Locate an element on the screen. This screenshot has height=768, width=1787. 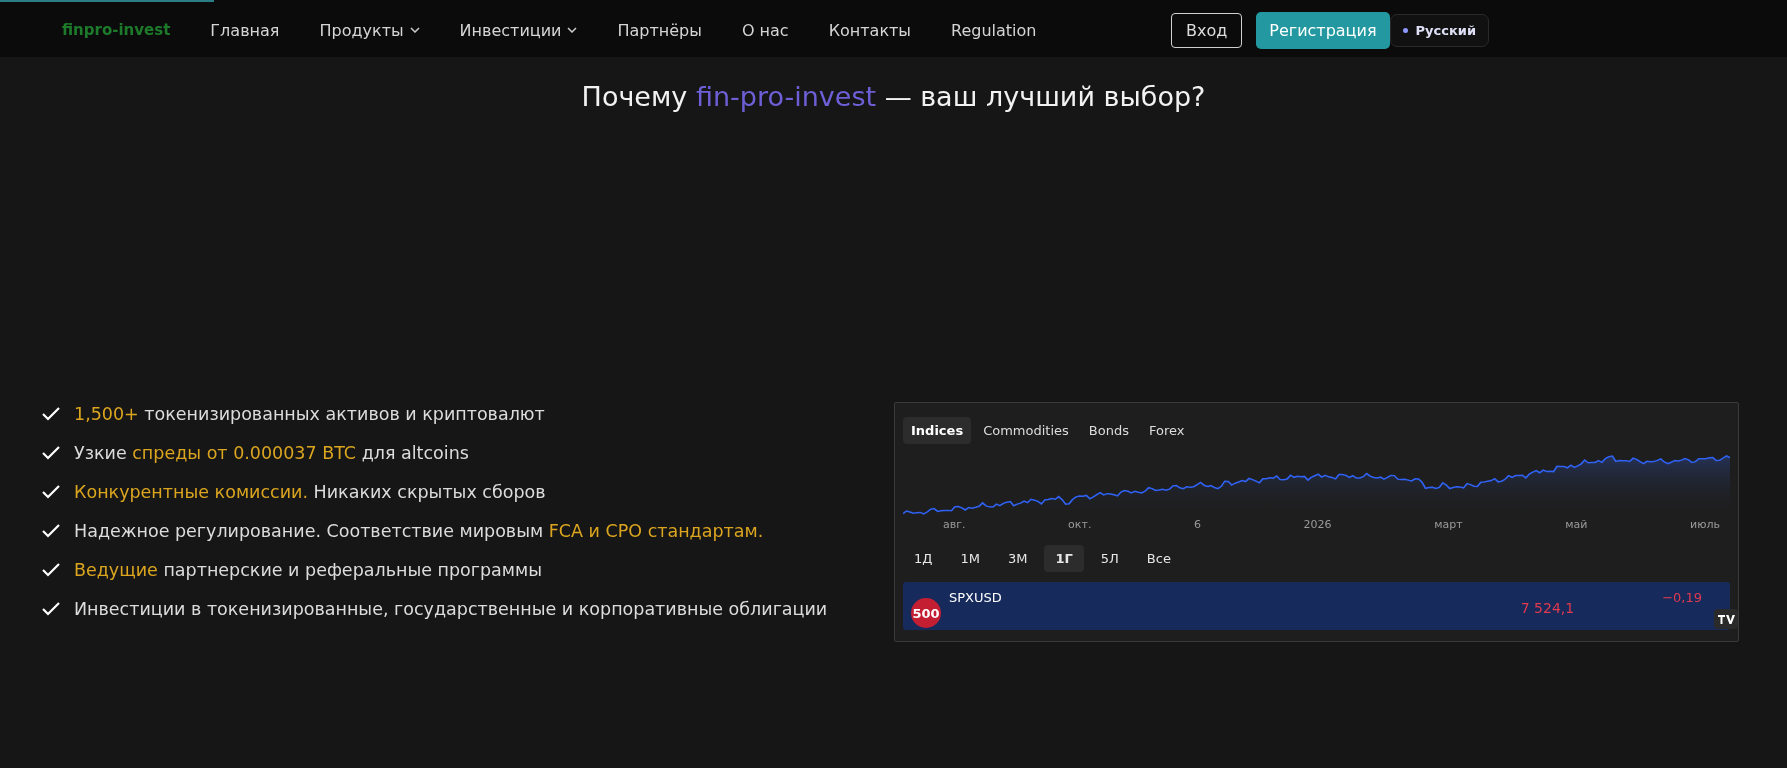
feature-text: Надежное регулирование. Соответствие мировым FCA и CPO стандартам. is located at coordinates (419, 531).